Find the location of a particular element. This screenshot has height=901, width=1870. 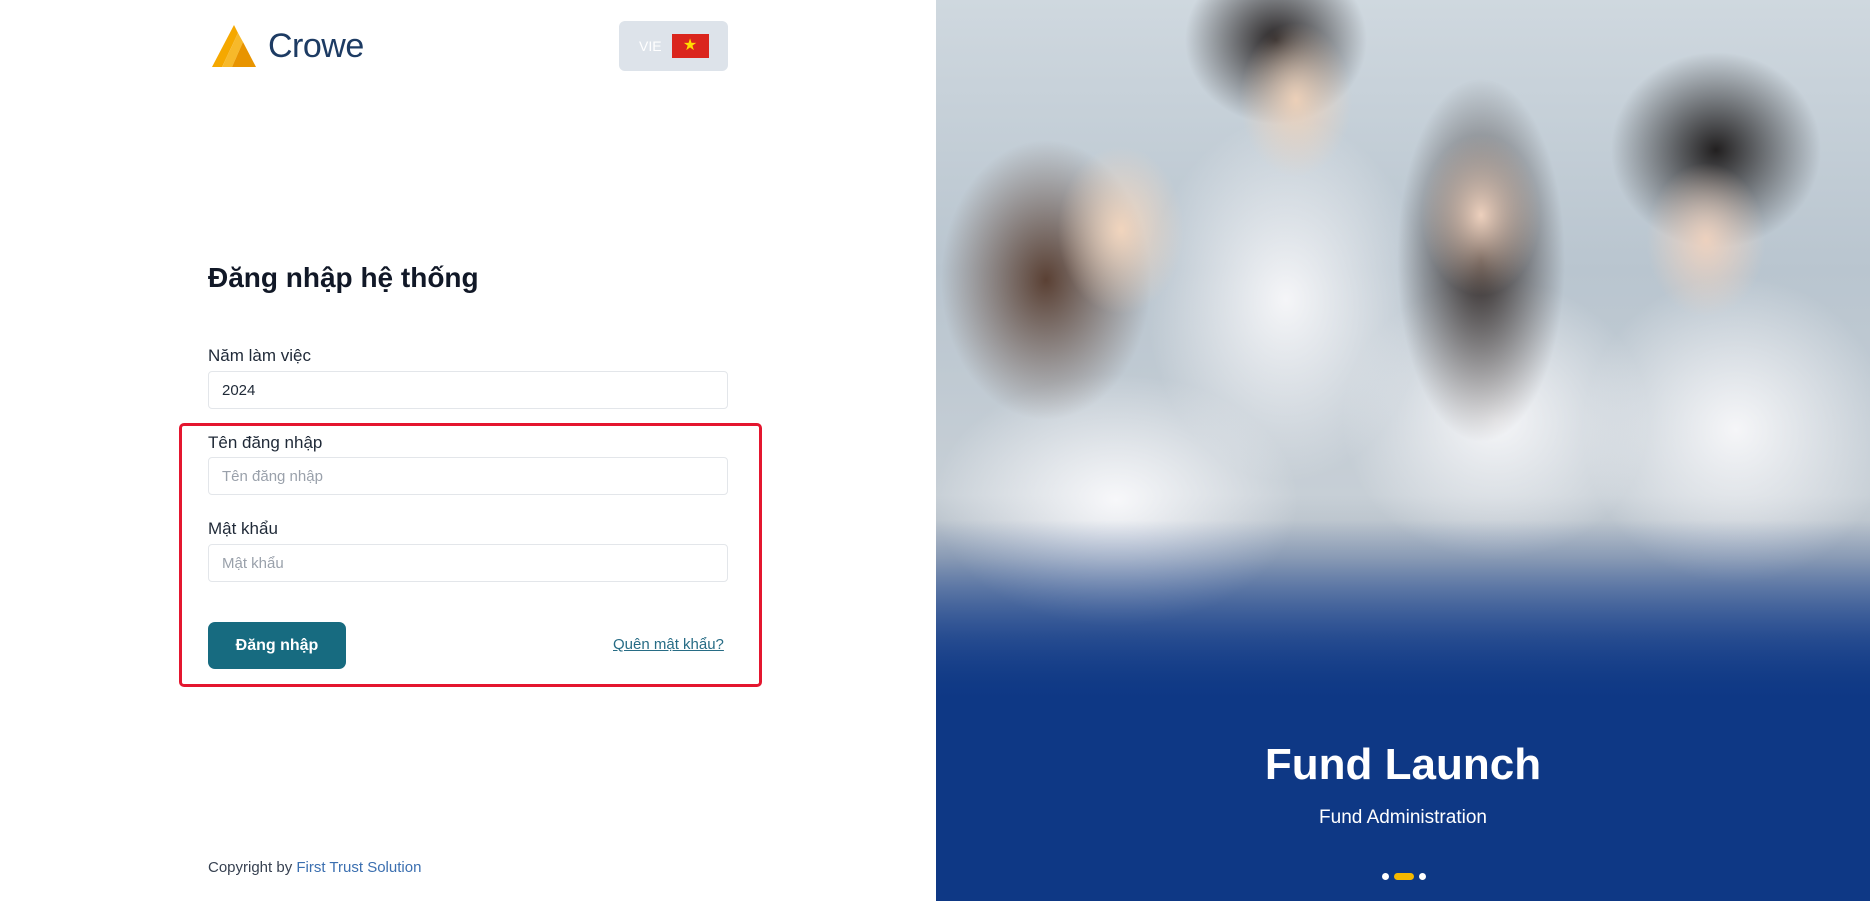

year-label: Năm làm việc is located at coordinates (259, 355).